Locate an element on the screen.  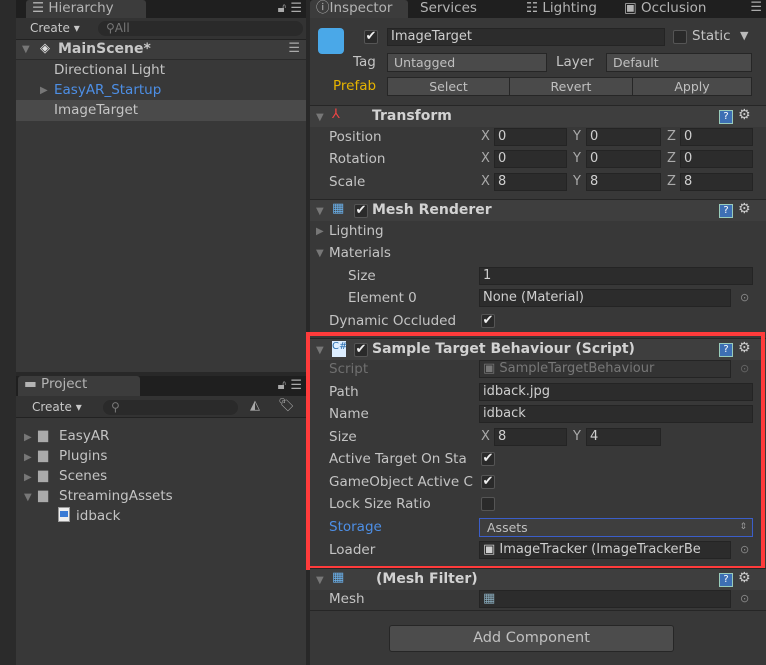
hierarchy-item-selected: ImageTarget is located at coordinates (161, 110).